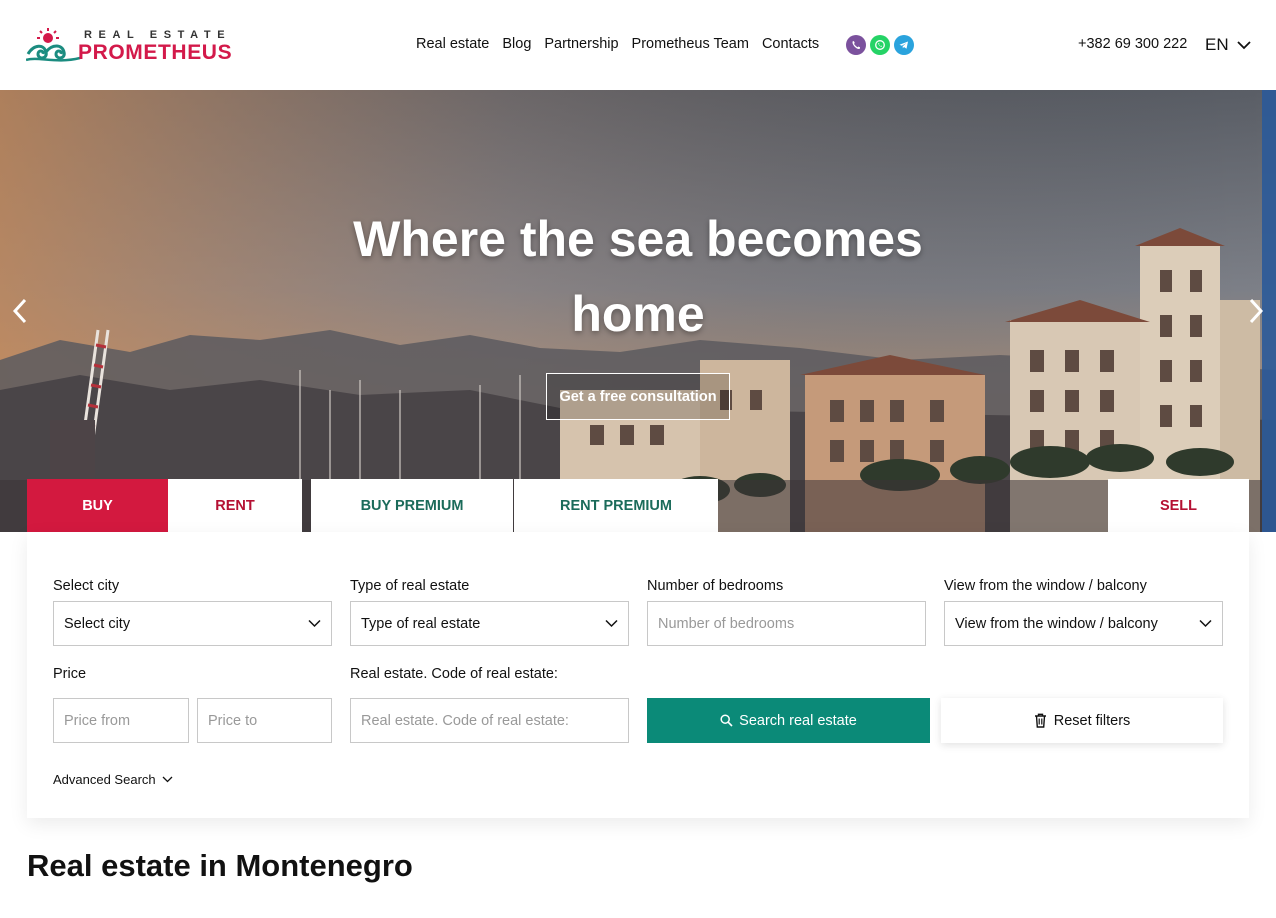 This screenshot has height=918, width=1276. What do you see at coordinates (53, 45) in the screenshot?
I see `sun-waves-logo-icon` at bounding box center [53, 45].